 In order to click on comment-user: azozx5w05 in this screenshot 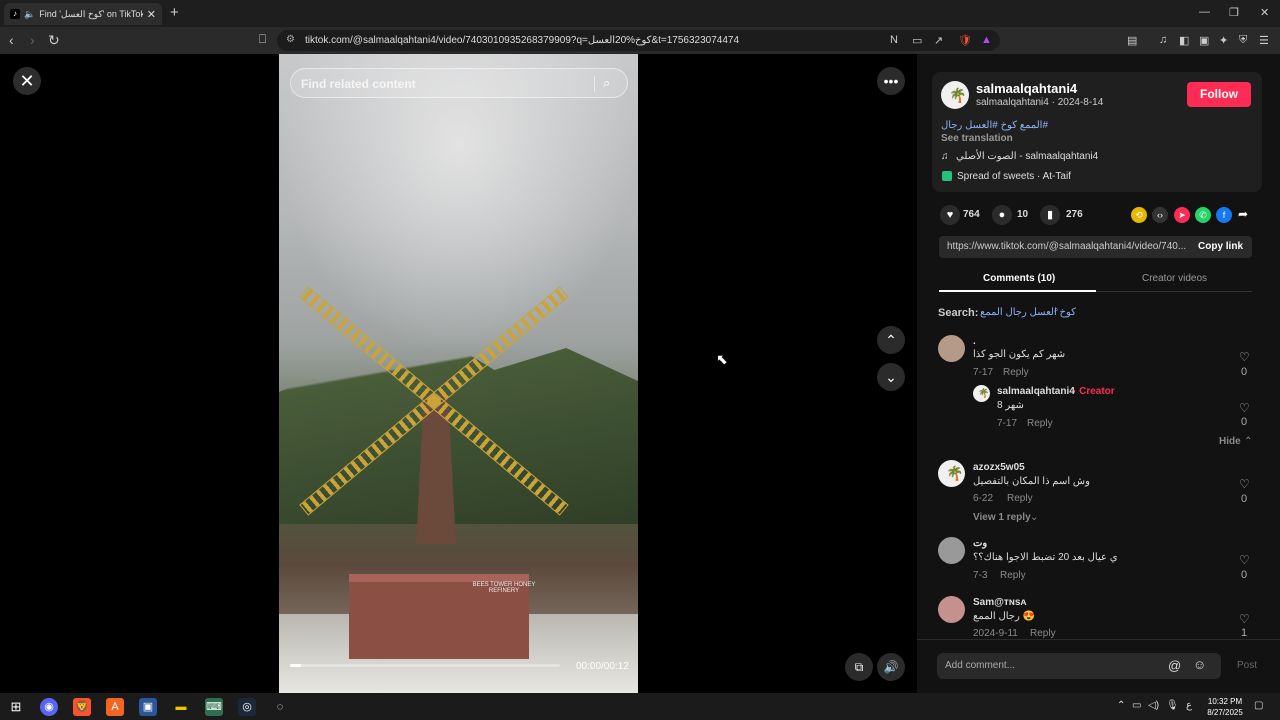, I will do `click(999, 467)`.